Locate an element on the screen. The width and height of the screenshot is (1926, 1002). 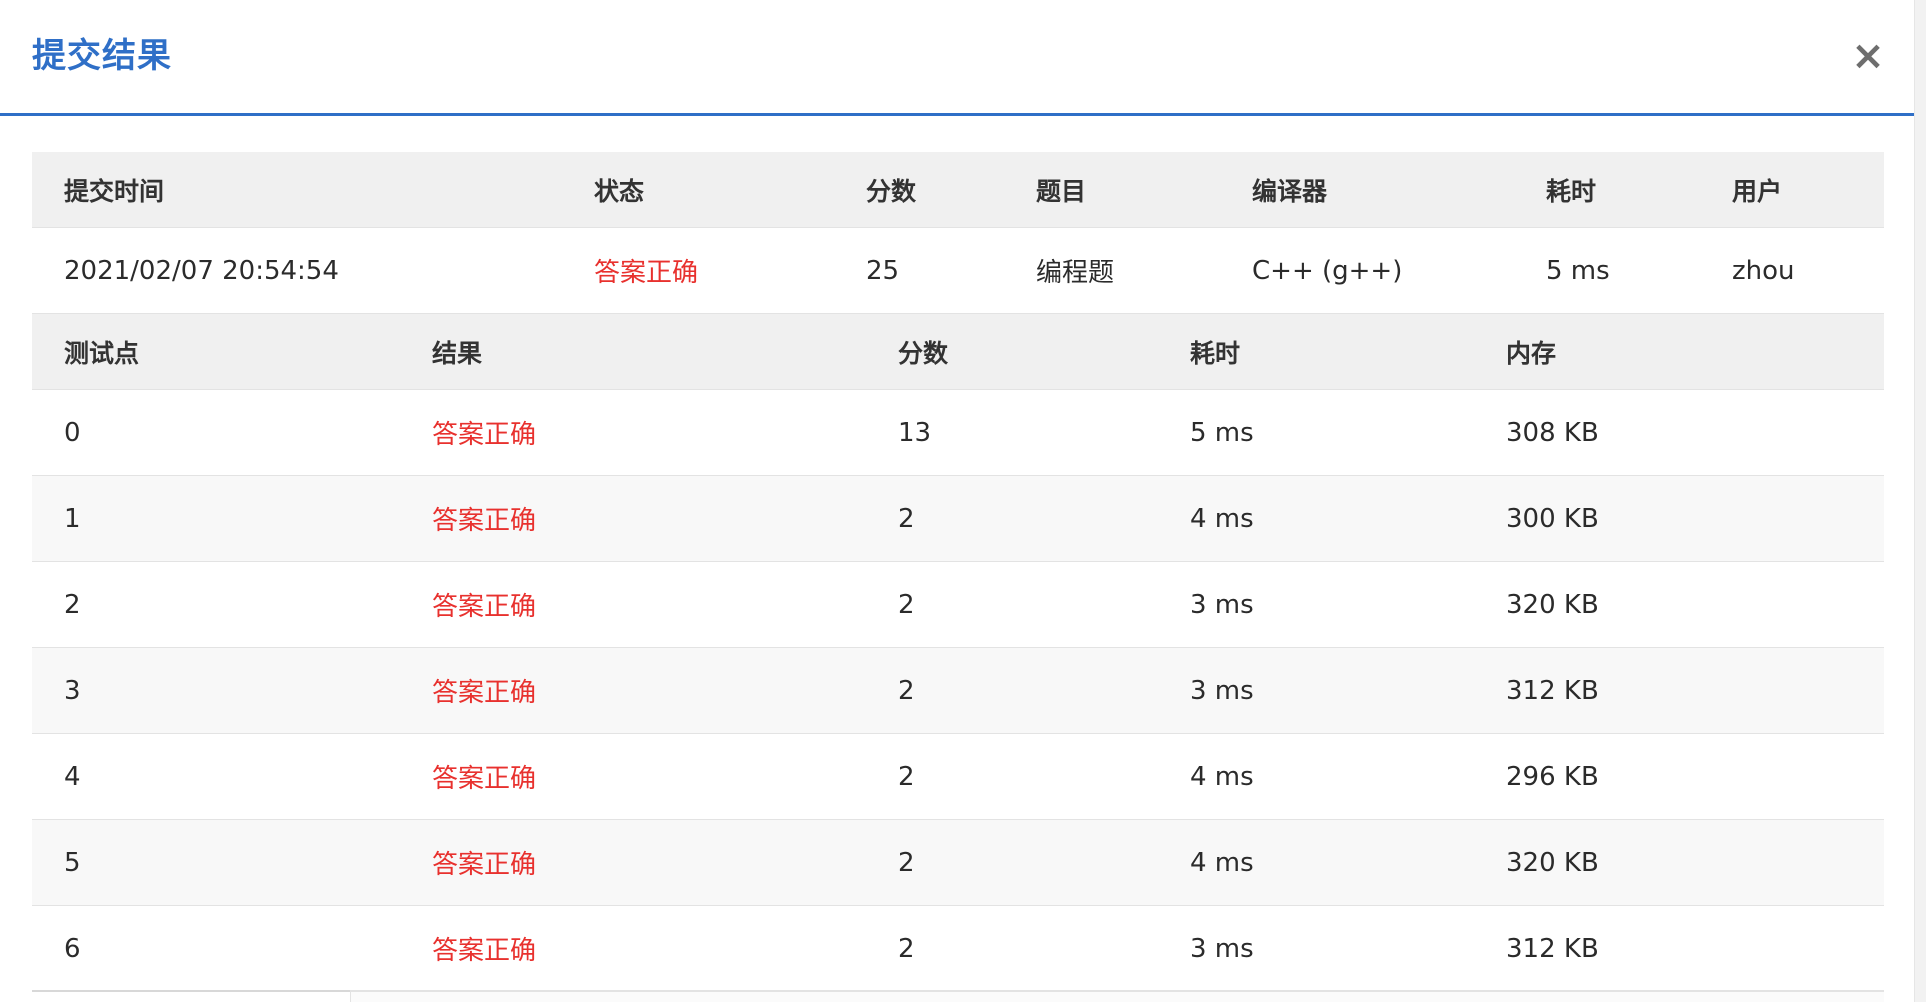
table-row: 3 答案正确 2 3 ms 312 KB is located at coordinates (958, 691).